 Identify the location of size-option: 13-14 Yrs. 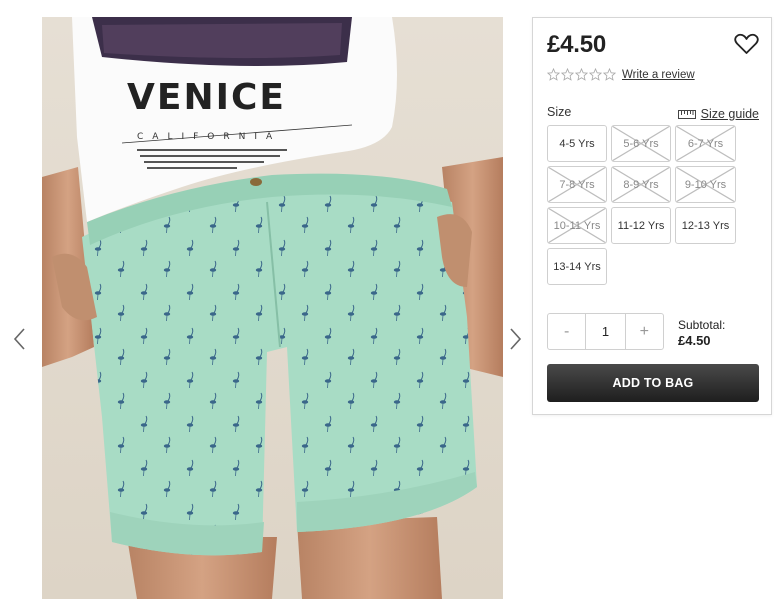
(577, 266).